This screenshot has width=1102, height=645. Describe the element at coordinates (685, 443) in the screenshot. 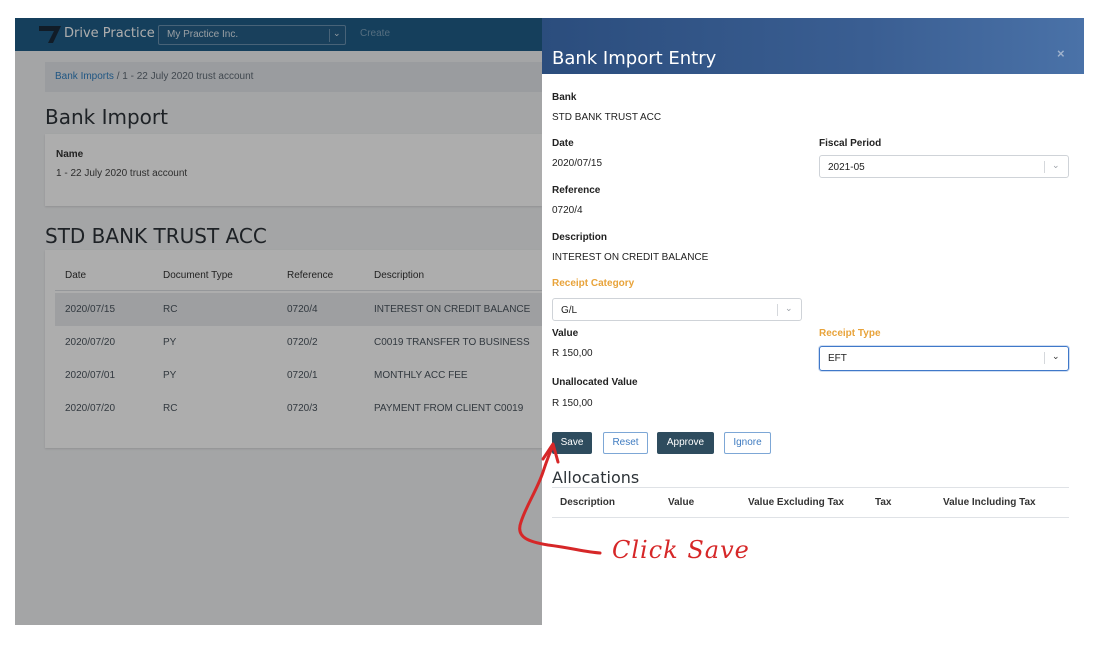

I see `approve-button: Approve` at that location.